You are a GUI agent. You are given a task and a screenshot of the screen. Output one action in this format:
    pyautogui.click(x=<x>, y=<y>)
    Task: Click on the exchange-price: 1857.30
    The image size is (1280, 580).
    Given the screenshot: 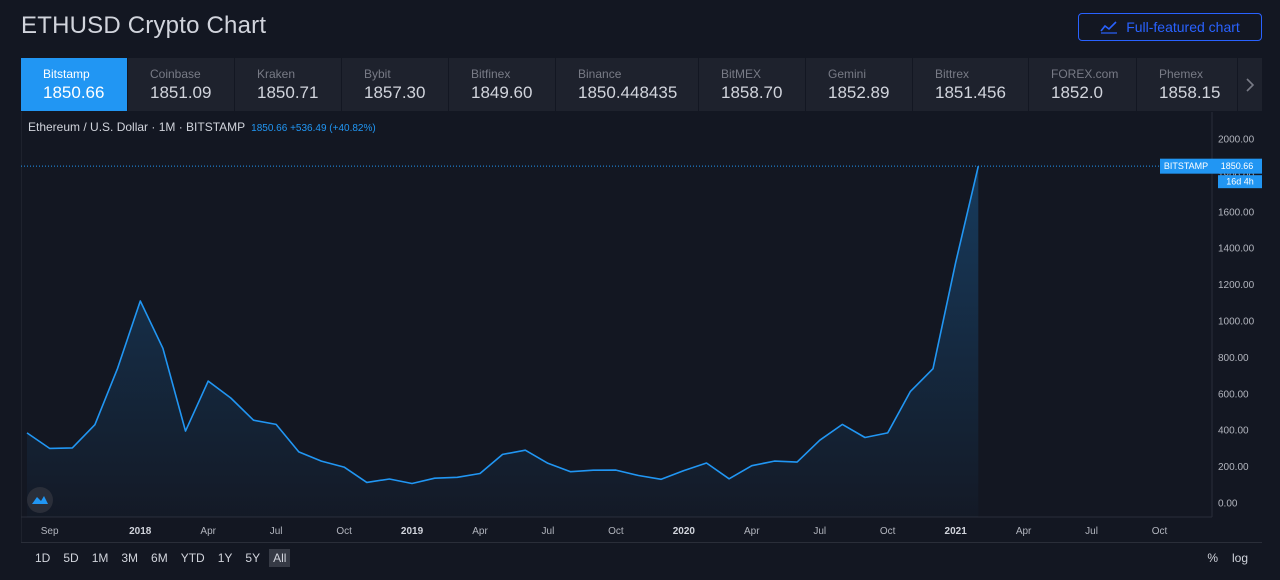 What is the action you would take?
    pyautogui.click(x=395, y=92)
    